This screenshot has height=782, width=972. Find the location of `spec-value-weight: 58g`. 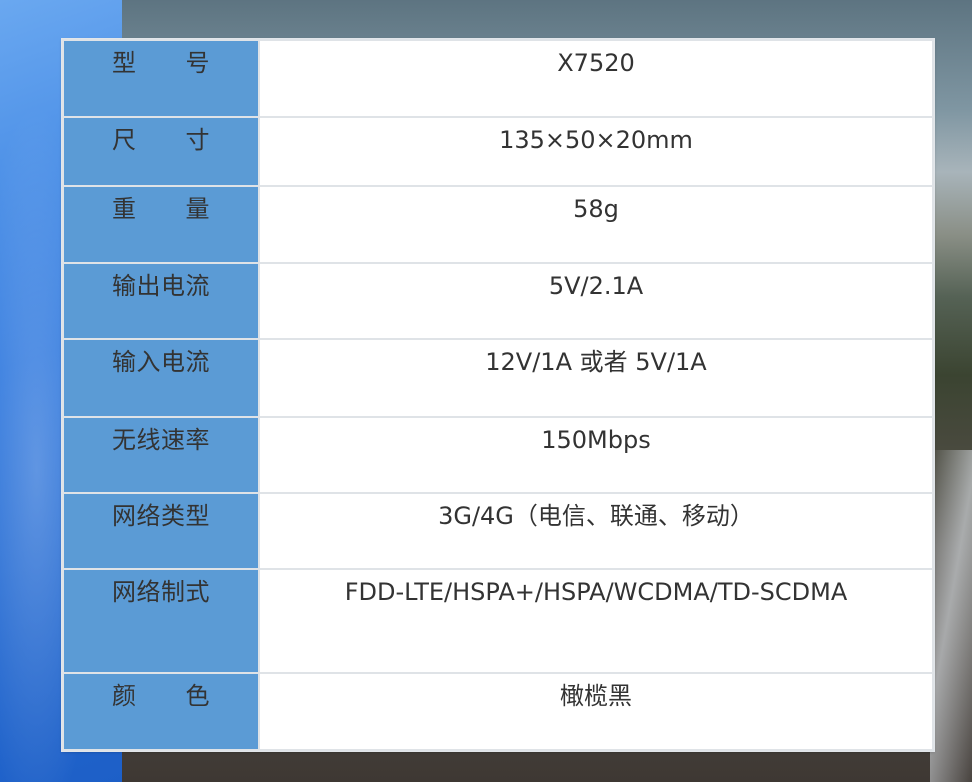

spec-value-weight: 58g is located at coordinates (596, 224).